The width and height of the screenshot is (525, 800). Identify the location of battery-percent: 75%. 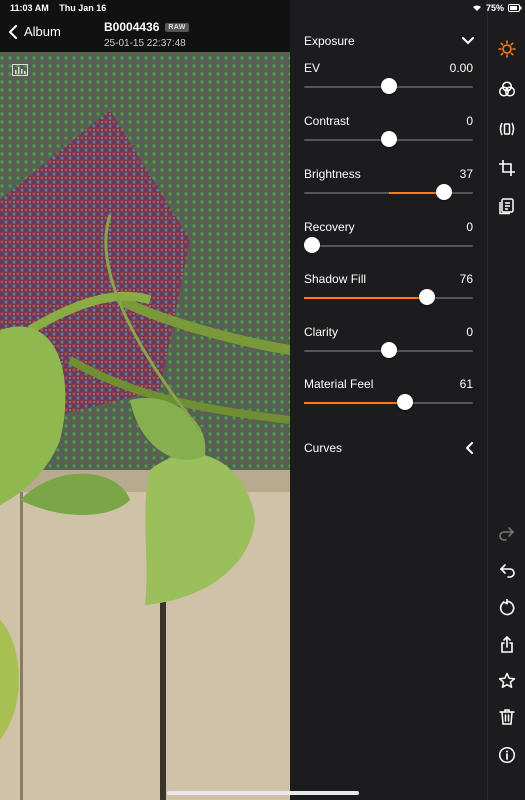
(494, 8).